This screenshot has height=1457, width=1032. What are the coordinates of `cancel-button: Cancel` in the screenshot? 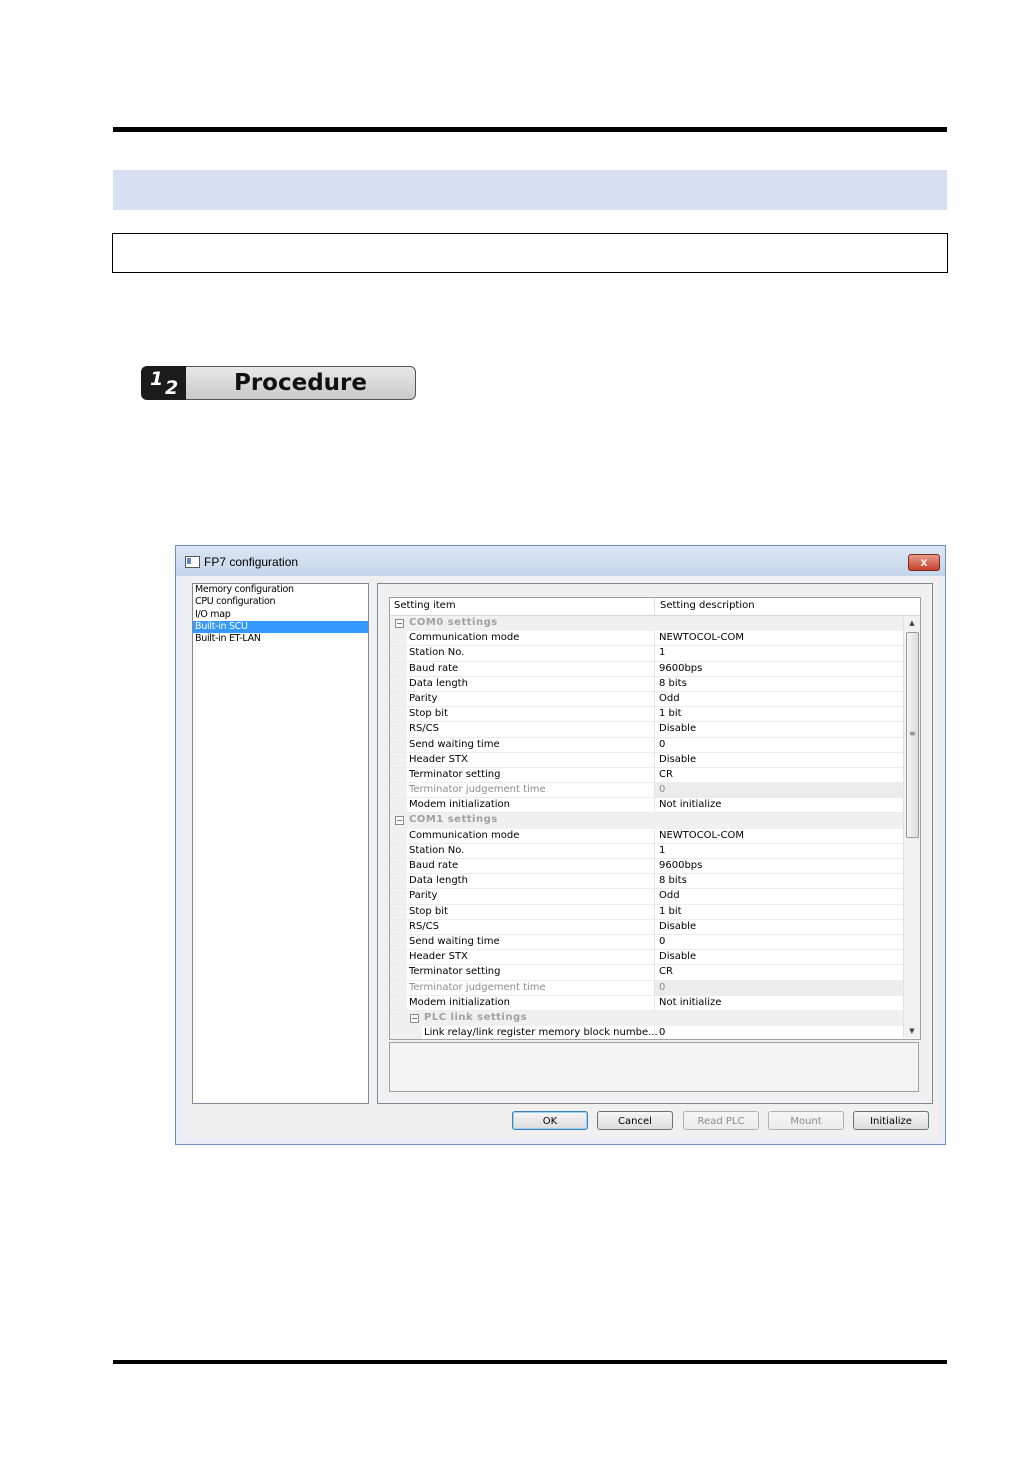 It's located at (635, 1120).